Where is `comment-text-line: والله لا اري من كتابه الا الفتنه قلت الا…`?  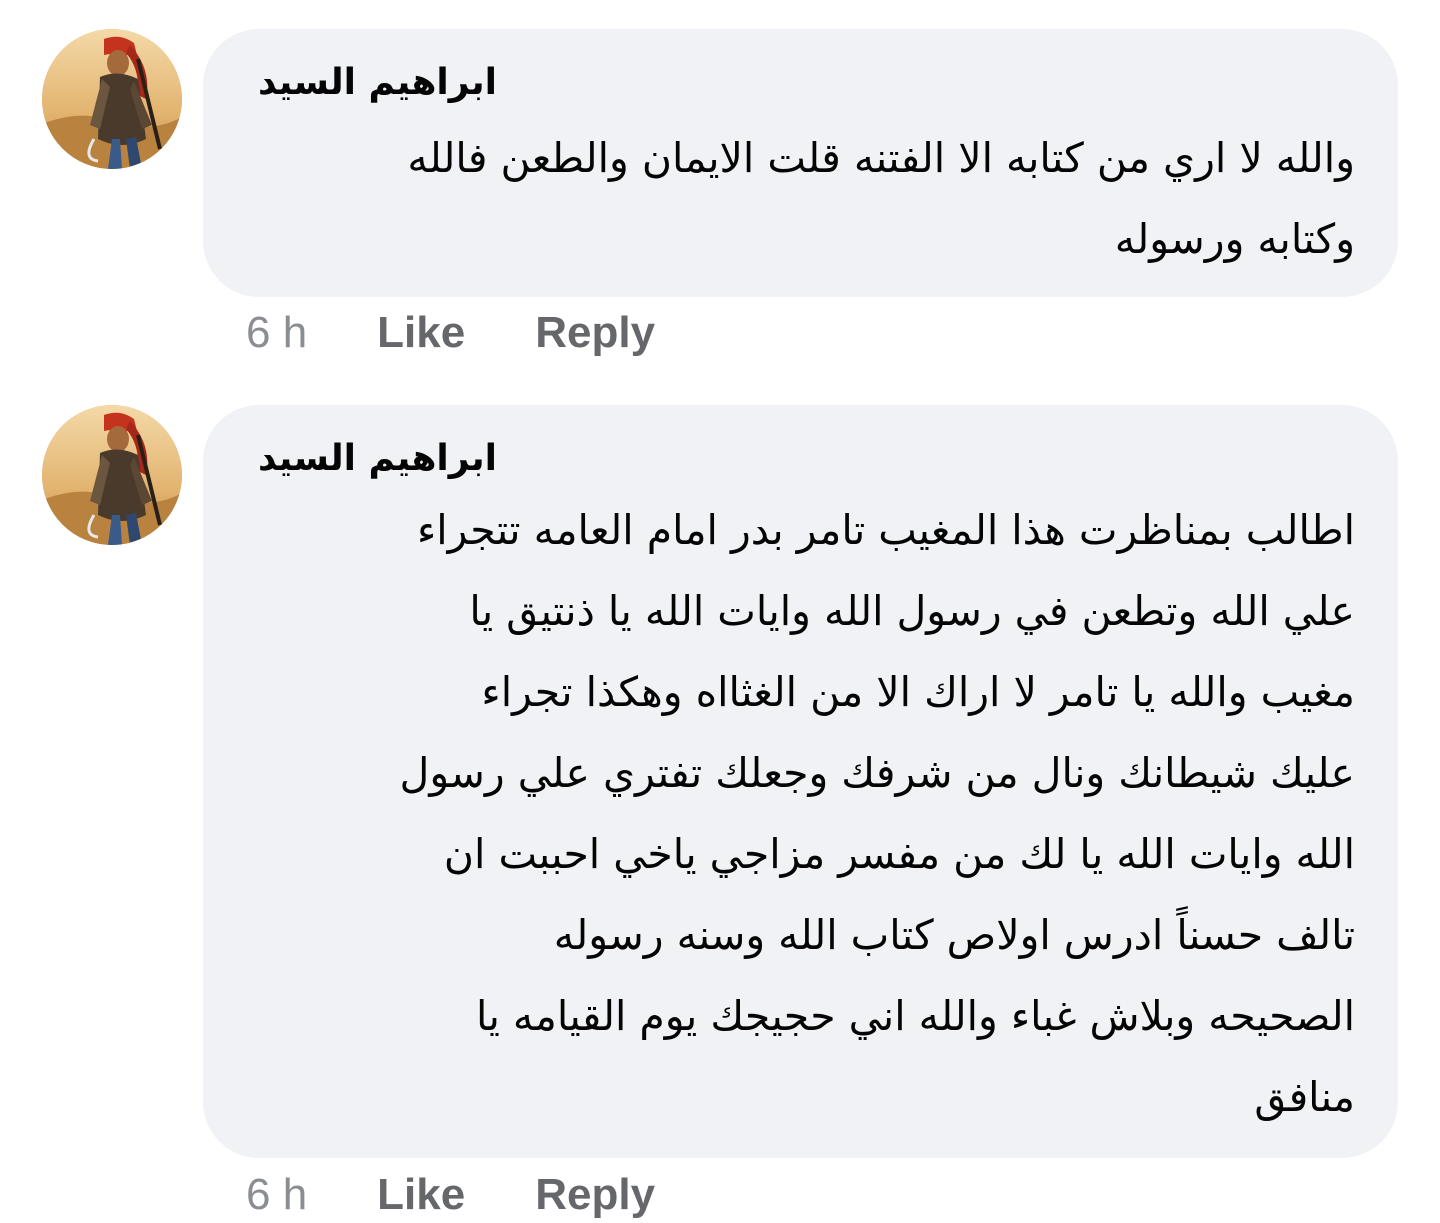 comment-text-line: والله لا اري من كتابه الا الفتنه قلت الا… is located at coordinates (881, 158).